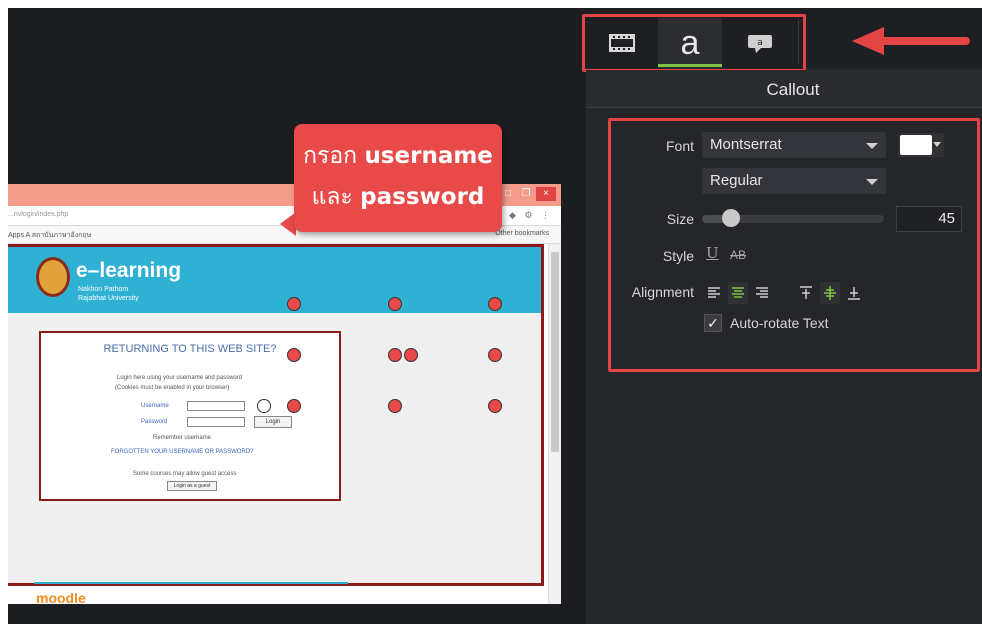 The image size is (982, 624). I want to click on password-label: Password, so click(154, 422).